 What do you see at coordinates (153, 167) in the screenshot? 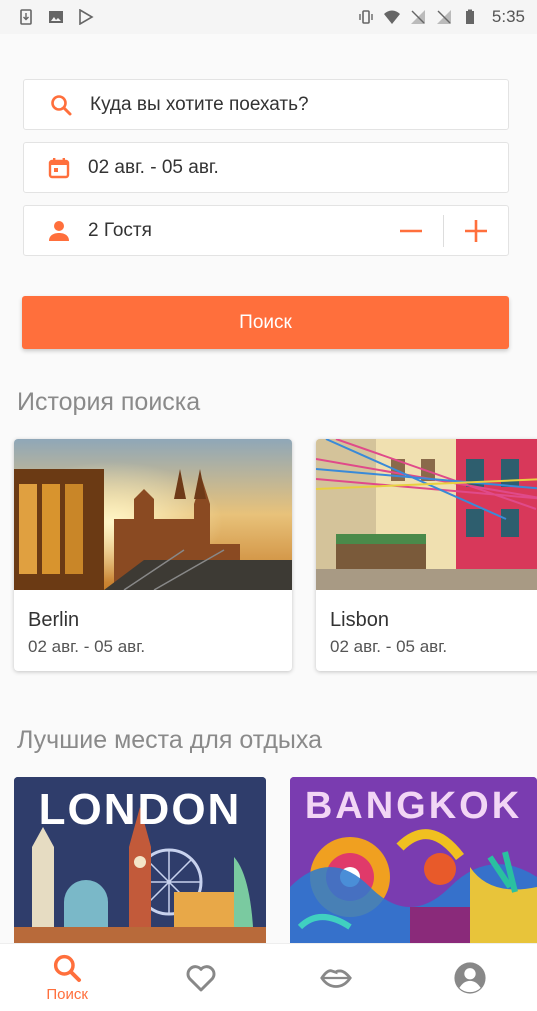
I see `dates-value: 02 авг. - 05 авг.` at bounding box center [153, 167].